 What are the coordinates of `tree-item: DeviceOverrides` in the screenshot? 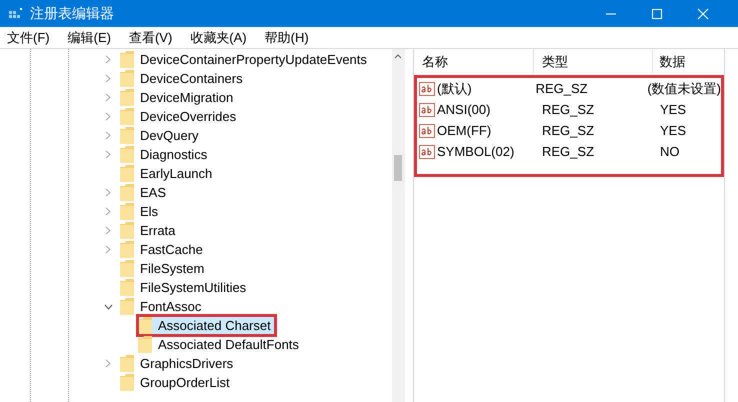 It's located at (180, 116).